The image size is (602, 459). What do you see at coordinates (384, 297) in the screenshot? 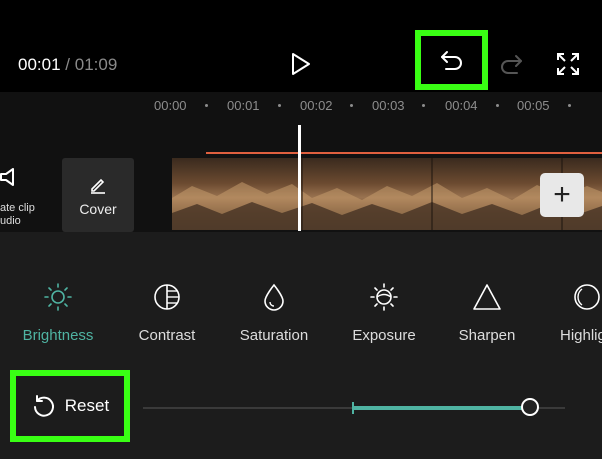
I see `exposure-icon` at bounding box center [384, 297].